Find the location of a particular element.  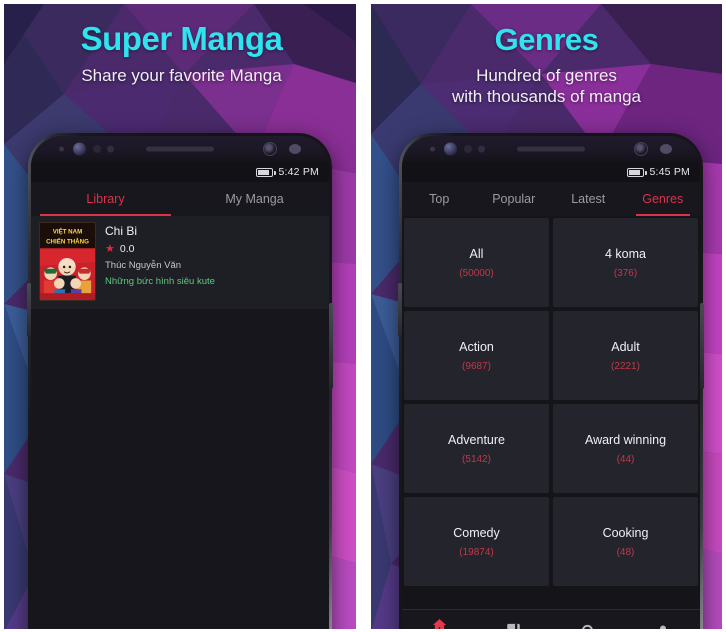

headline-block-left: Super Manga Share your favorite Manga is located at coordinates (181, 53).